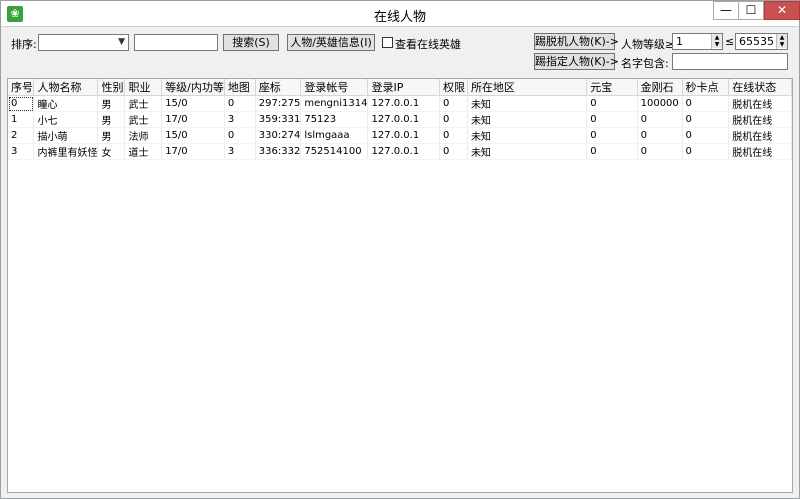 The width and height of the screenshot is (800, 499). Describe the element at coordinates (334, 151) in the screenshot. I see `table-cell: 752514100` at that location.